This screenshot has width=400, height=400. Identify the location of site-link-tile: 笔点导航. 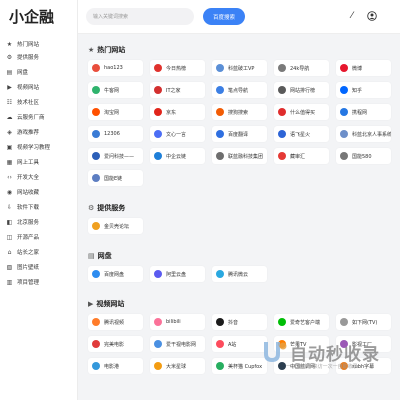
(239, 90).